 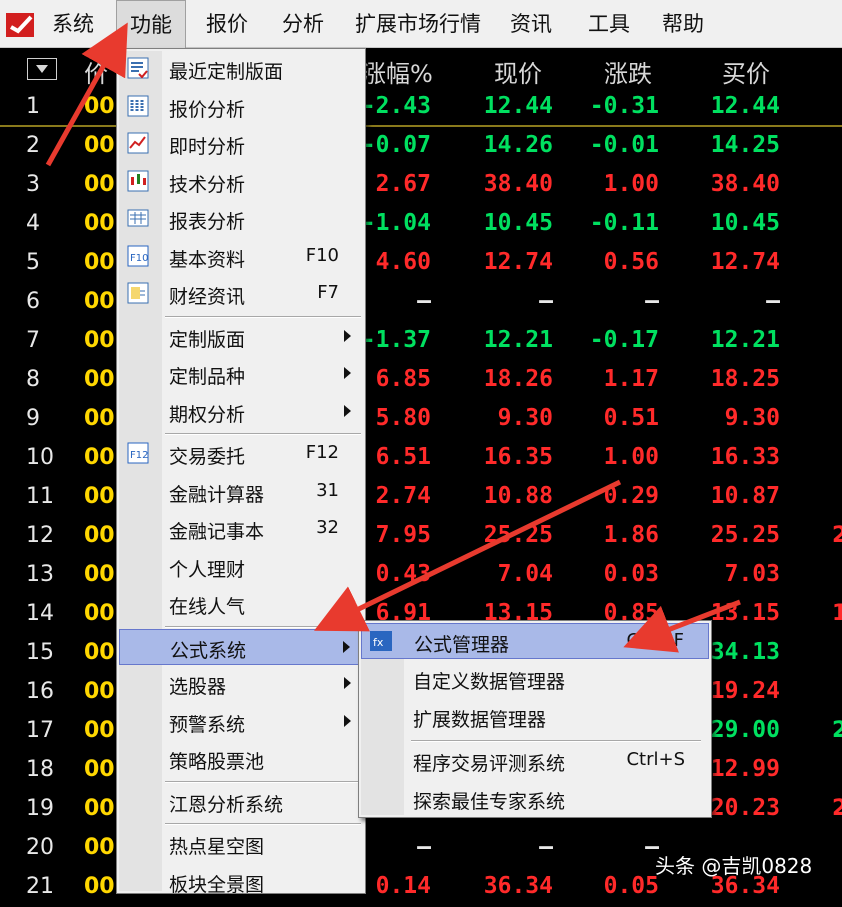 What do you see at coordinates (241, 107) in the screenshot?
I see `function-menu-item: 报价分析` at bounding box center [241, 107].